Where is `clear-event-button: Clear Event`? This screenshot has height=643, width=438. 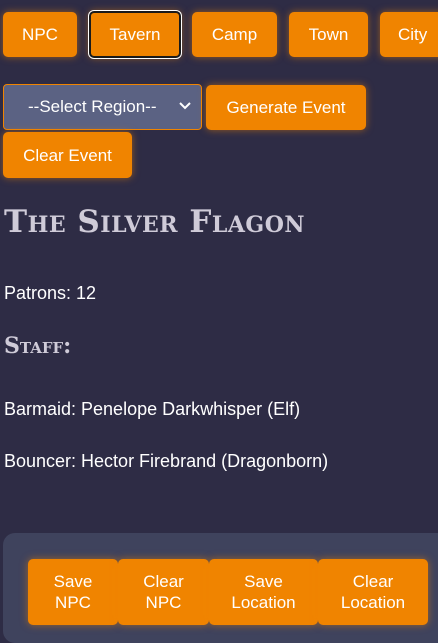 clear-event-button: Clear Event is located at coordinates (67, 155).